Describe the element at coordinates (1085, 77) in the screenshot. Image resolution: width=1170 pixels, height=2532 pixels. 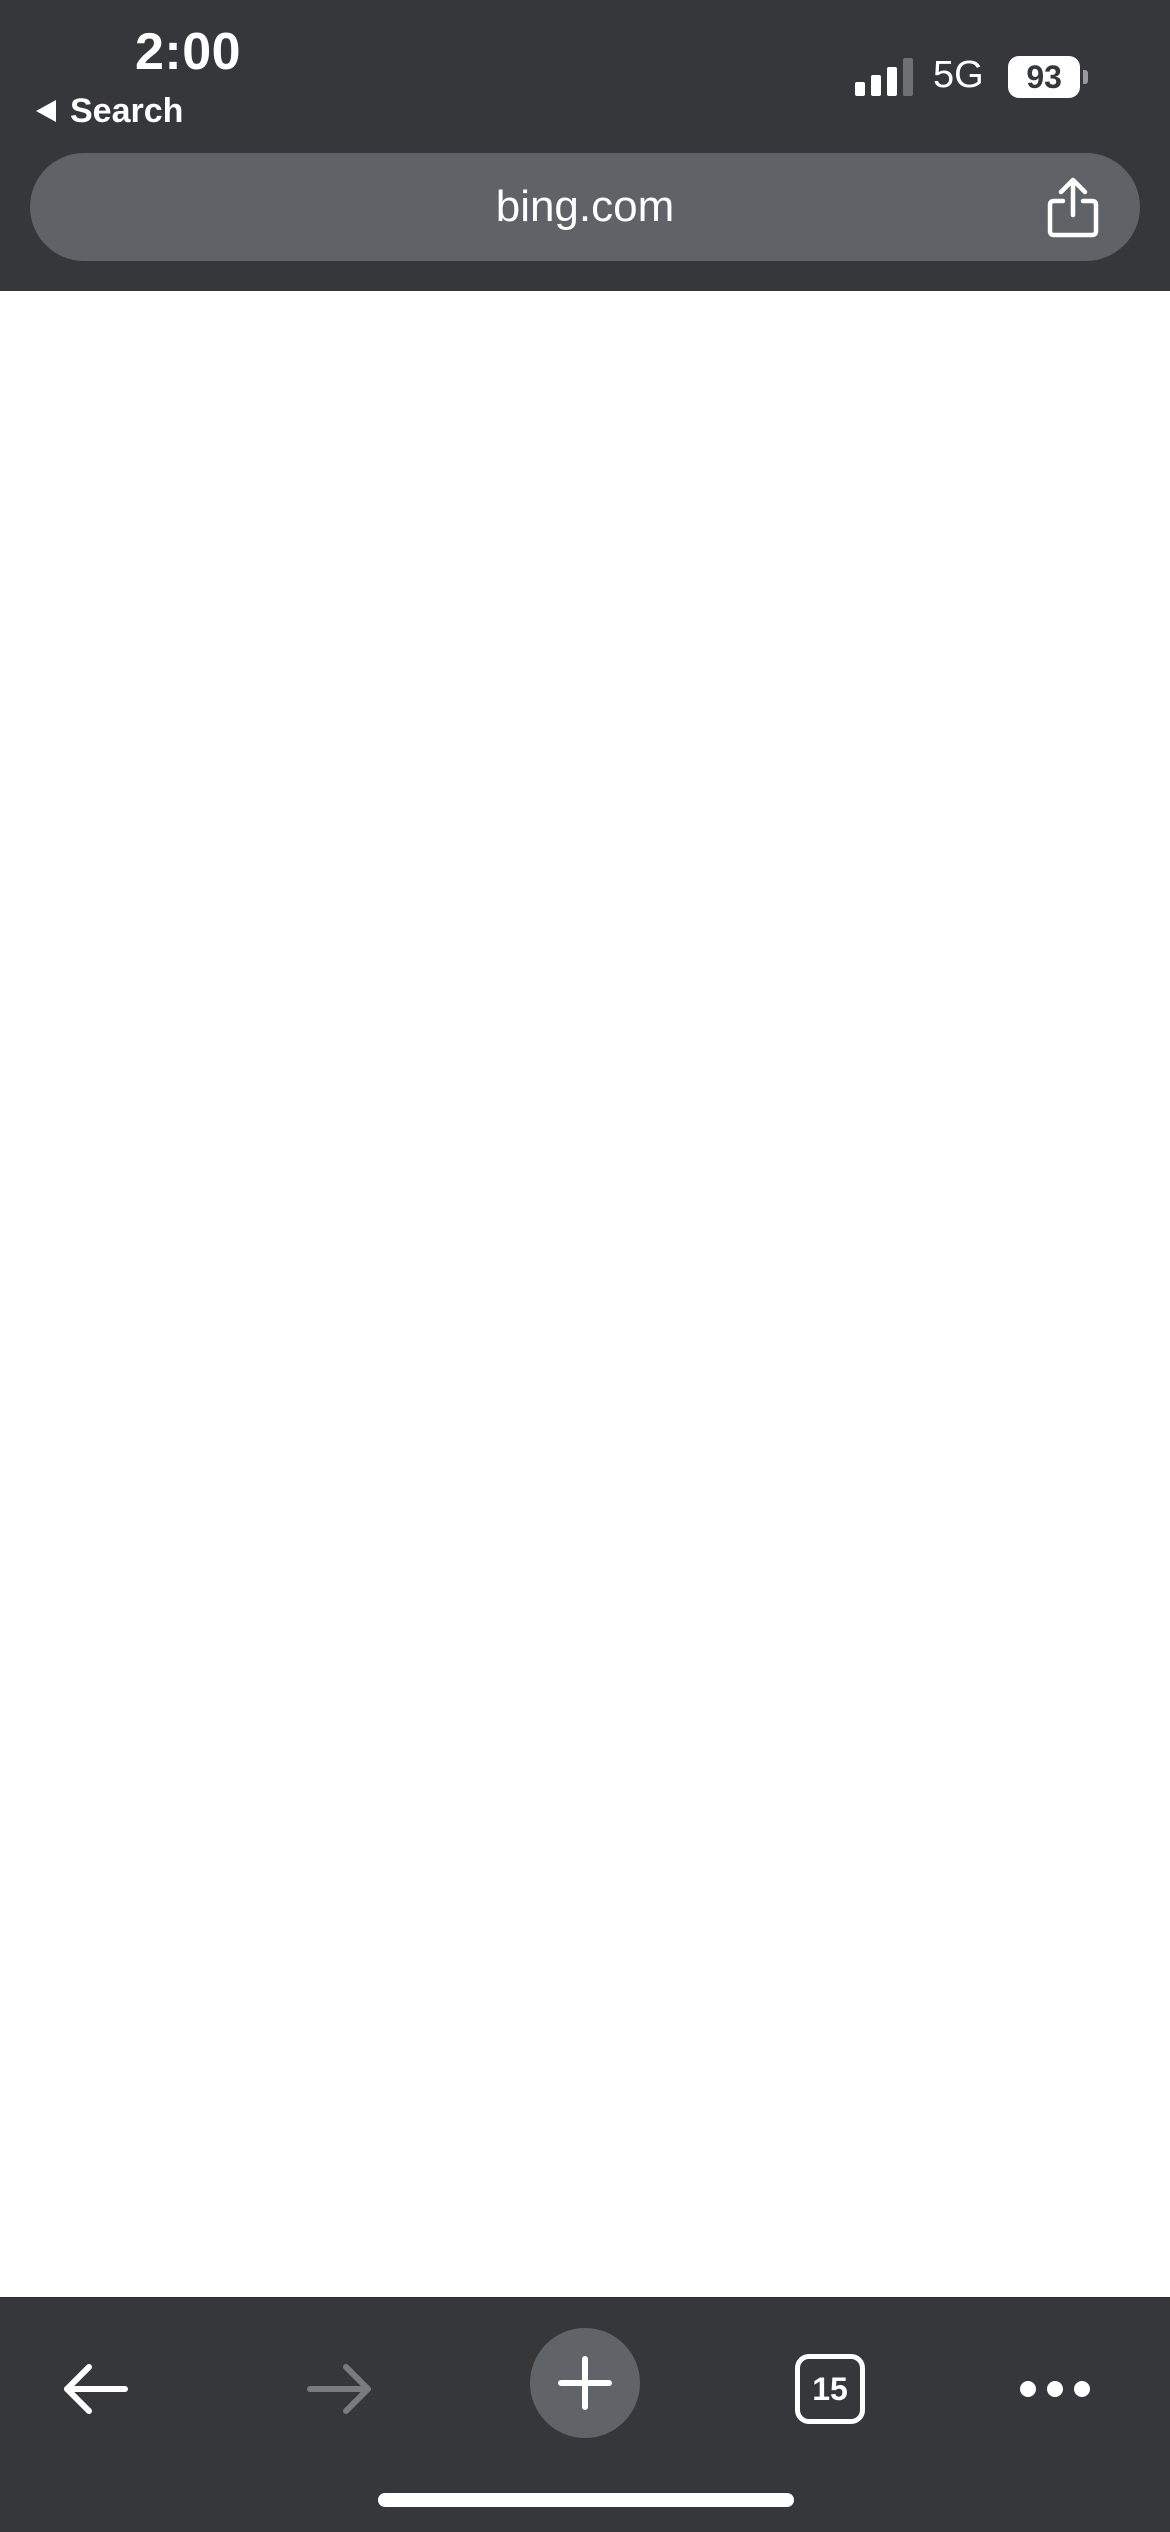
I see `battery-cap` at that location.